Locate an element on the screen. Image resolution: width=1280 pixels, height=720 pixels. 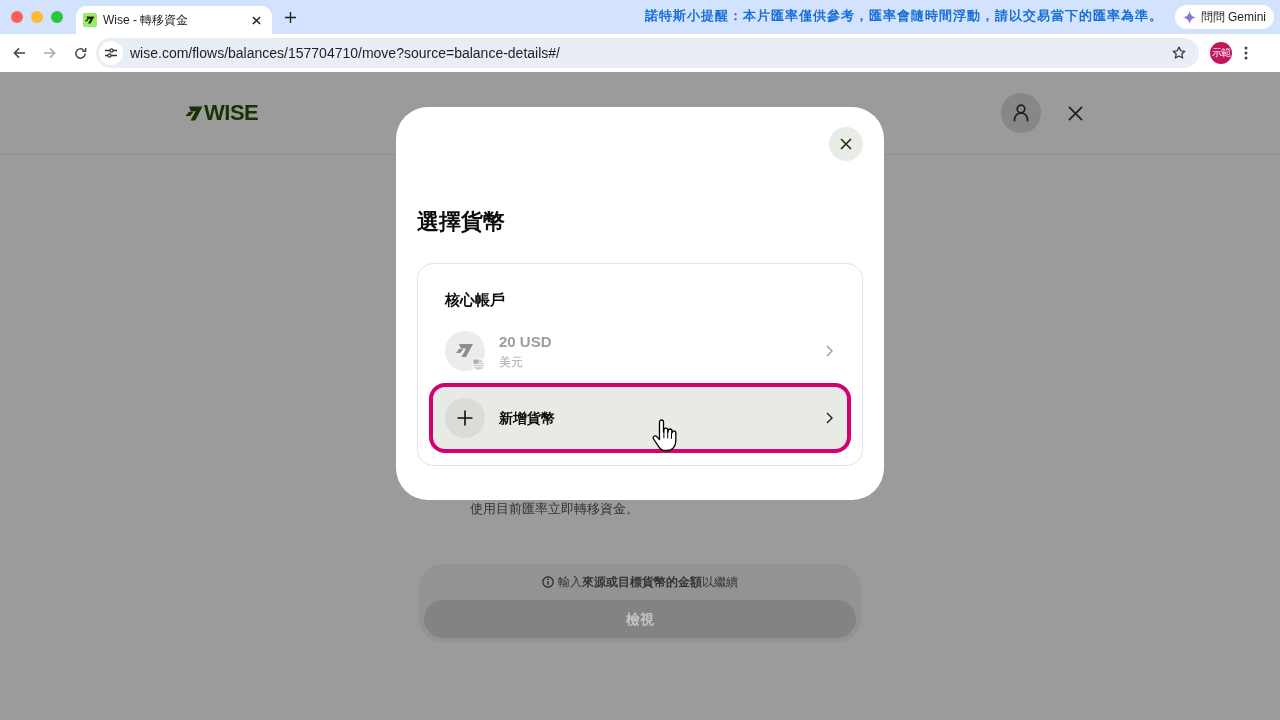
description-text: 使用目前匯率立即轉移資金。 is located at coordinates (554, 509).